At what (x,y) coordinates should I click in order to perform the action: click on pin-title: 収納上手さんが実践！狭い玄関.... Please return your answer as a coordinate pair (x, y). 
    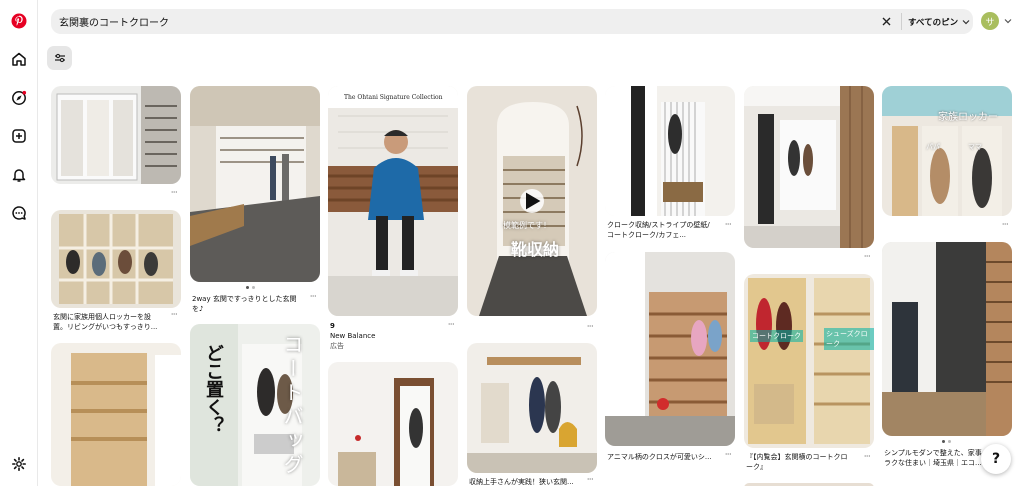
    Looking at the image, I should click on (521, 482).